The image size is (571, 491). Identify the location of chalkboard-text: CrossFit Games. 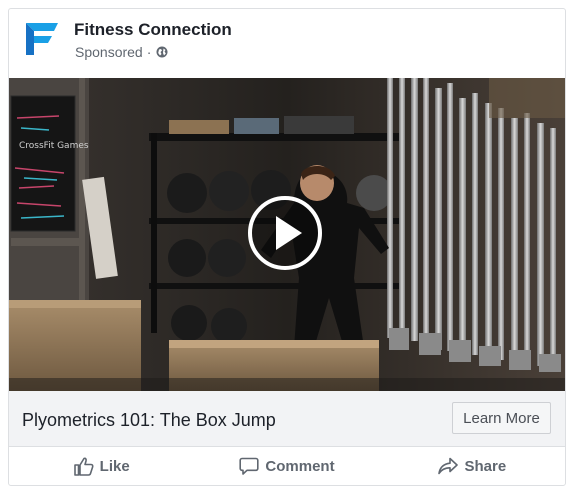
(54, 146).